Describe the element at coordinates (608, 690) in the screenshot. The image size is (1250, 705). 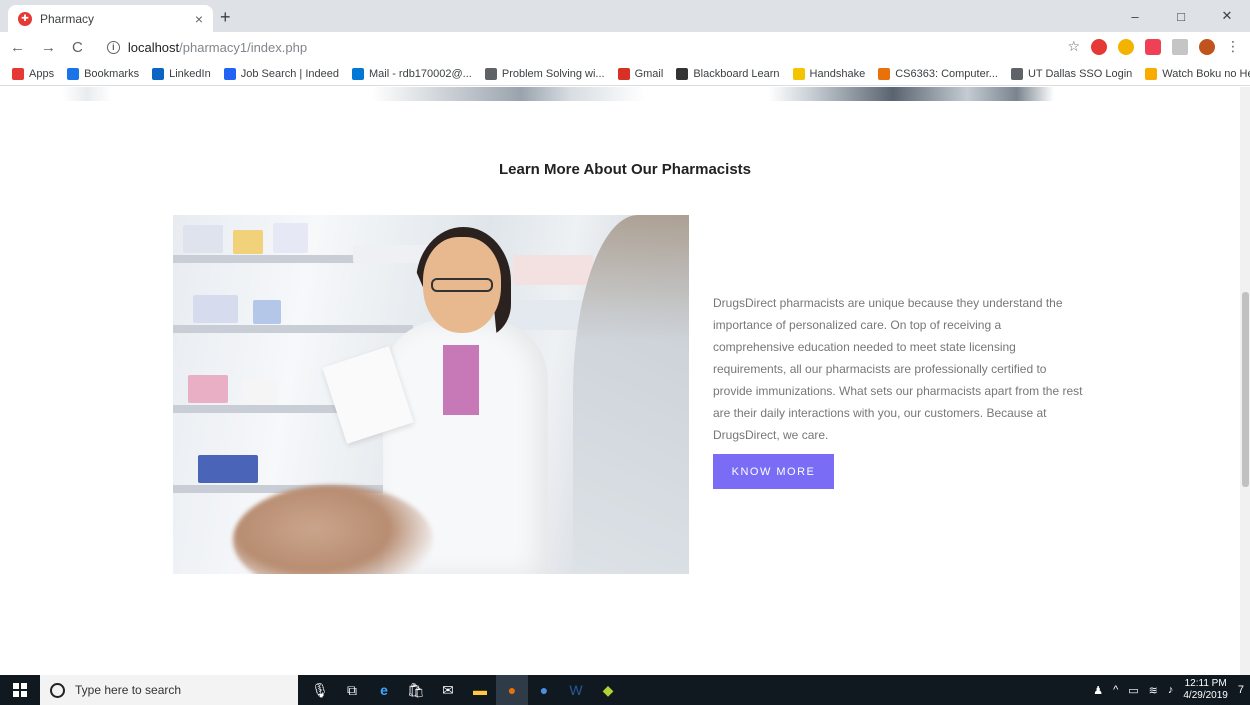
I see `paint-icon: ◆` at that location.